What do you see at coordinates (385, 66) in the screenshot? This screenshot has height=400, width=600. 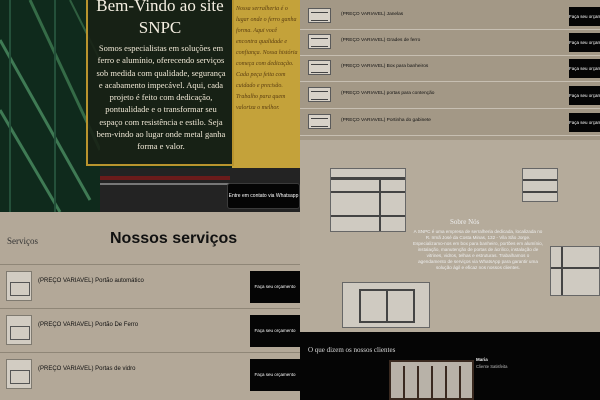 I see `product-name: (PREÇO VARIAVEL) Box para banheiros` at bounding box center [385, 66].